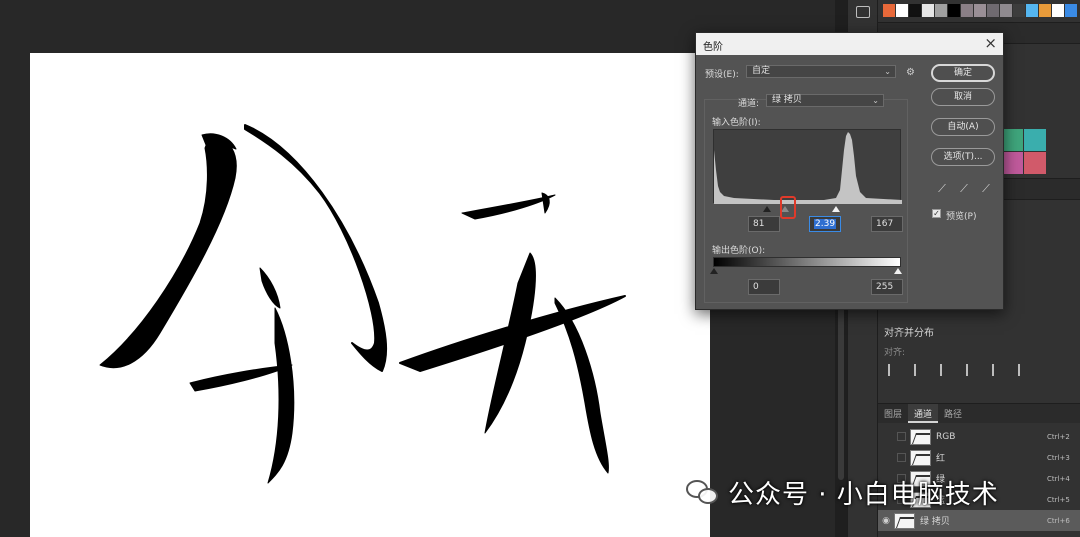  I want to click on align-middle-icon, so click(998, 370).